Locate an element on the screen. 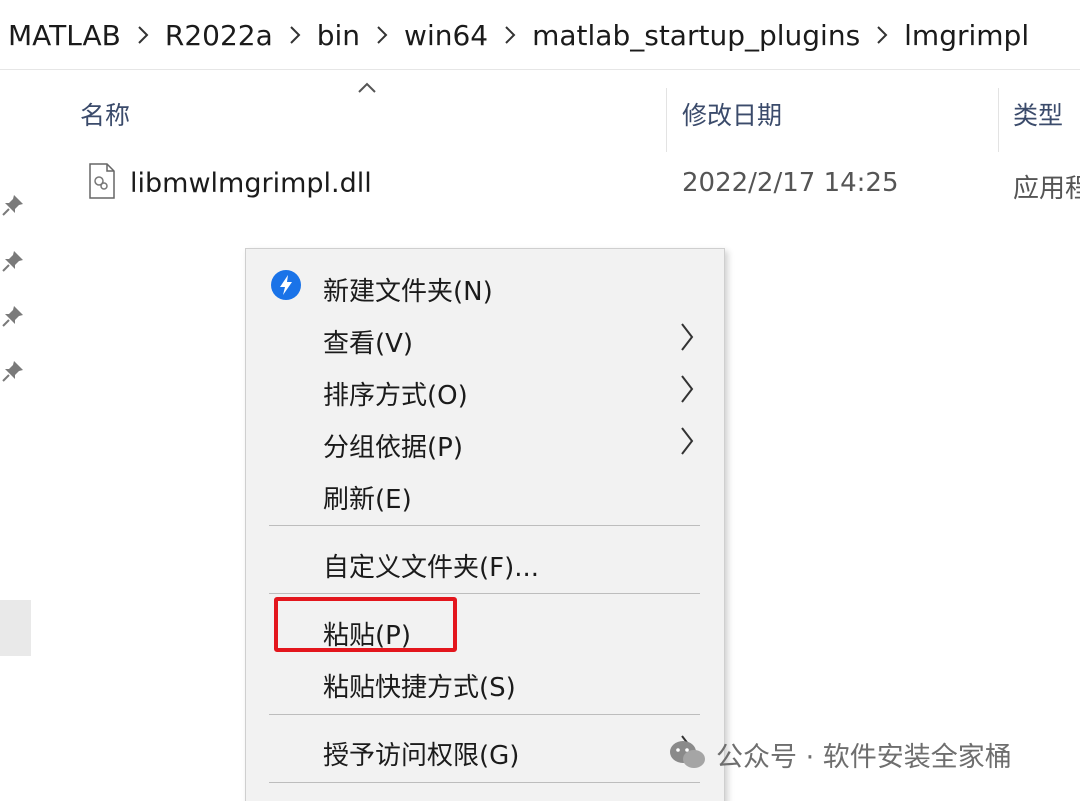 This screenshot has height=801, width=1080. menu-item-label: 查看(V) is located at coordinates (368, 344).